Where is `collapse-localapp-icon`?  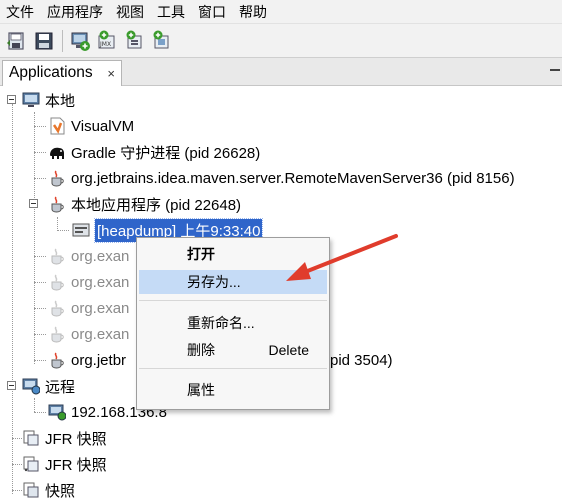 collapse-localapp-icon is located at coordinates (33, 203).